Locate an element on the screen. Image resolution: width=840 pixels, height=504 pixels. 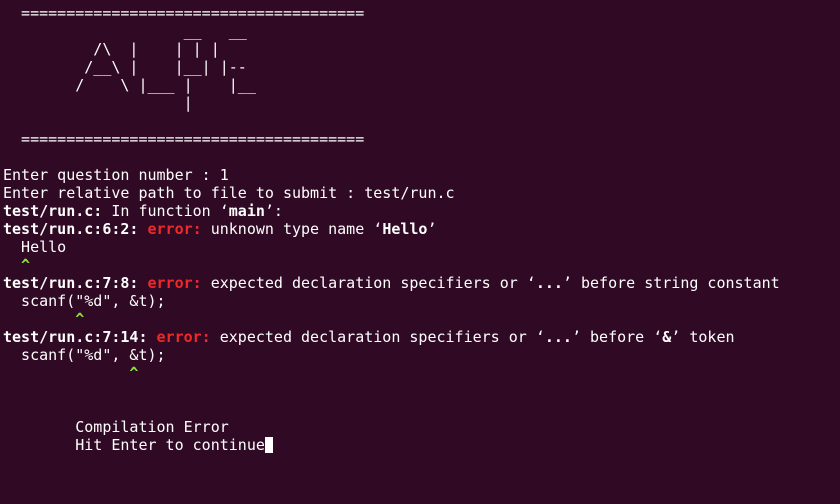
banner-rule-top: ====================================== is located at coordinates (184, 13).